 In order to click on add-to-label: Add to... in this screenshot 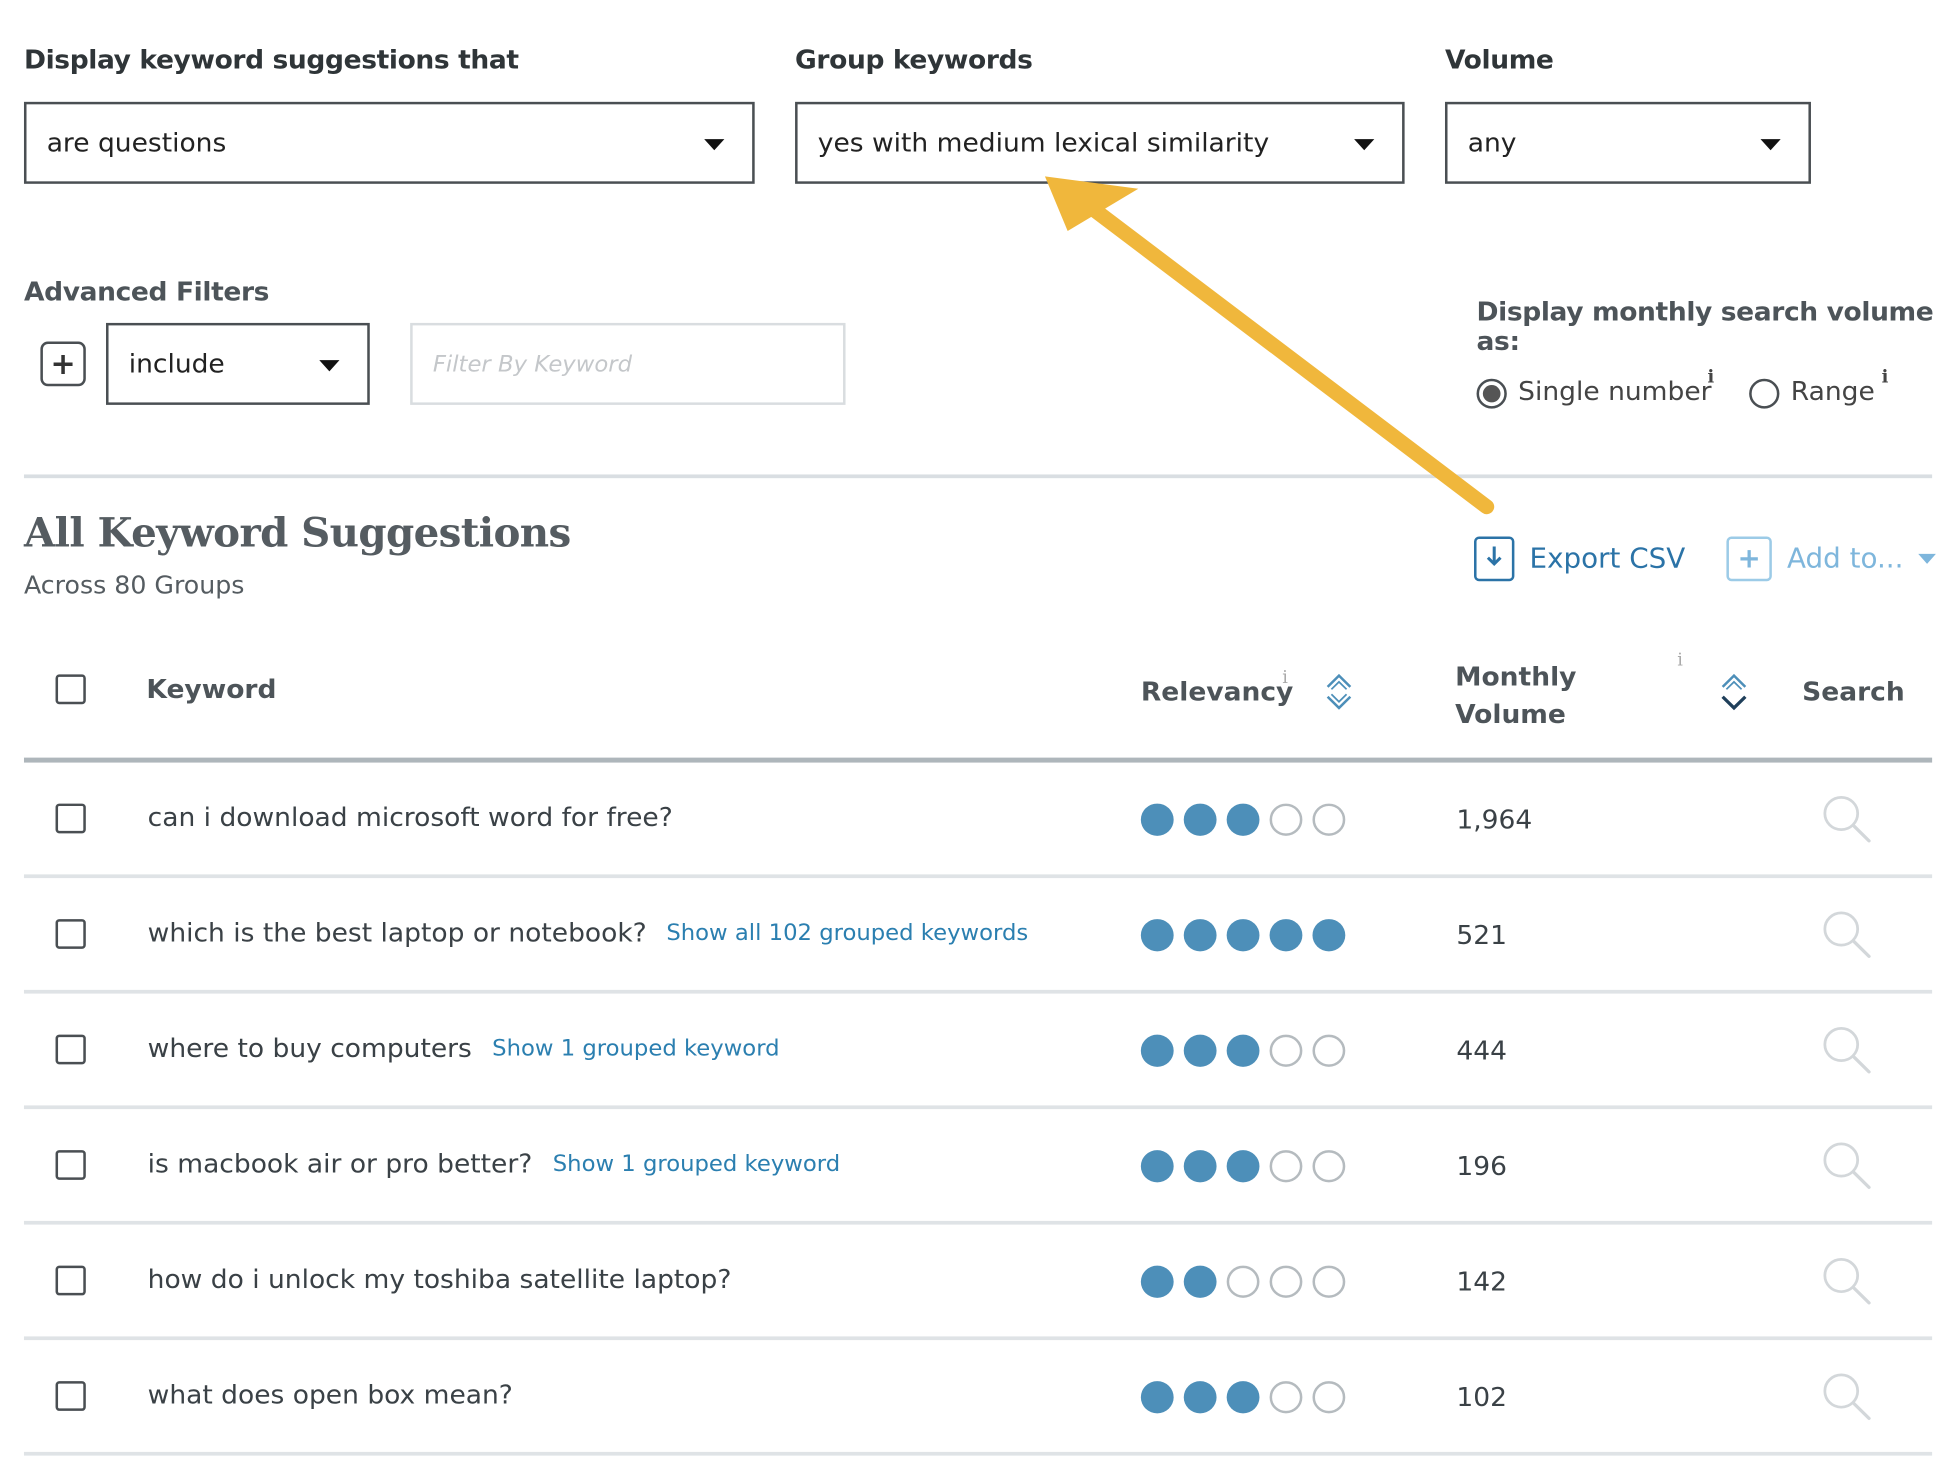, I will do `click(1845, 559)`.